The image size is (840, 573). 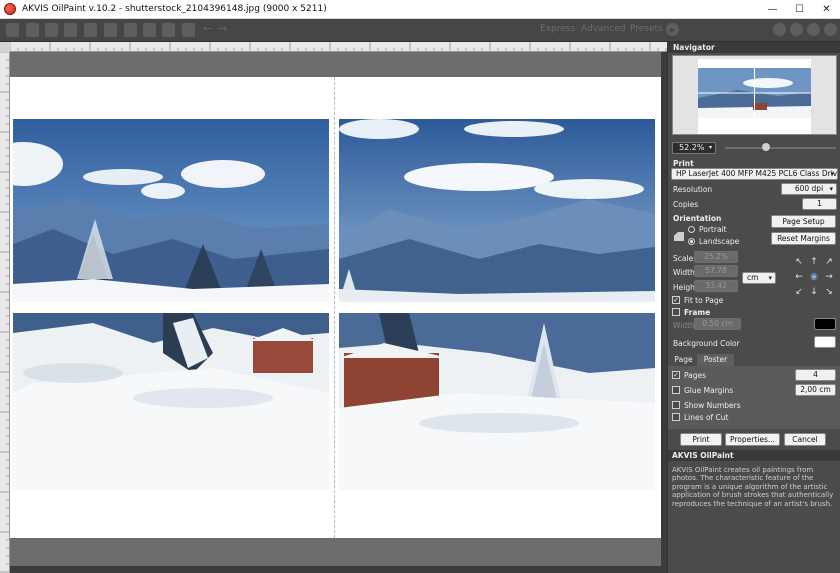 I want to click on align-left-icon: ←, so click(x=799, y=277).